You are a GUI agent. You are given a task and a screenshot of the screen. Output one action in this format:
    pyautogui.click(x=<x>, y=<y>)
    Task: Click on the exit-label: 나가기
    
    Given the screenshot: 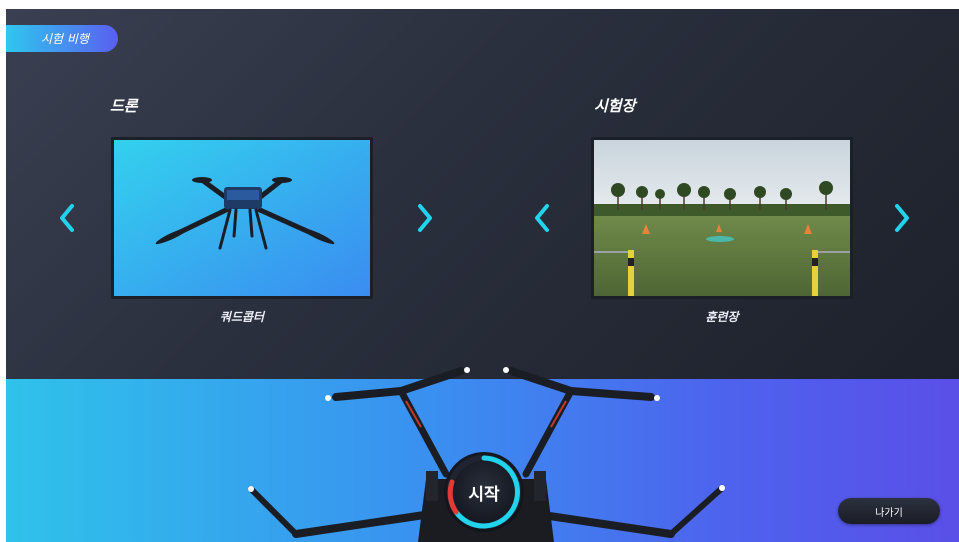 What is the action you would take?
    pyautogui.click(x=889, y=513)
    